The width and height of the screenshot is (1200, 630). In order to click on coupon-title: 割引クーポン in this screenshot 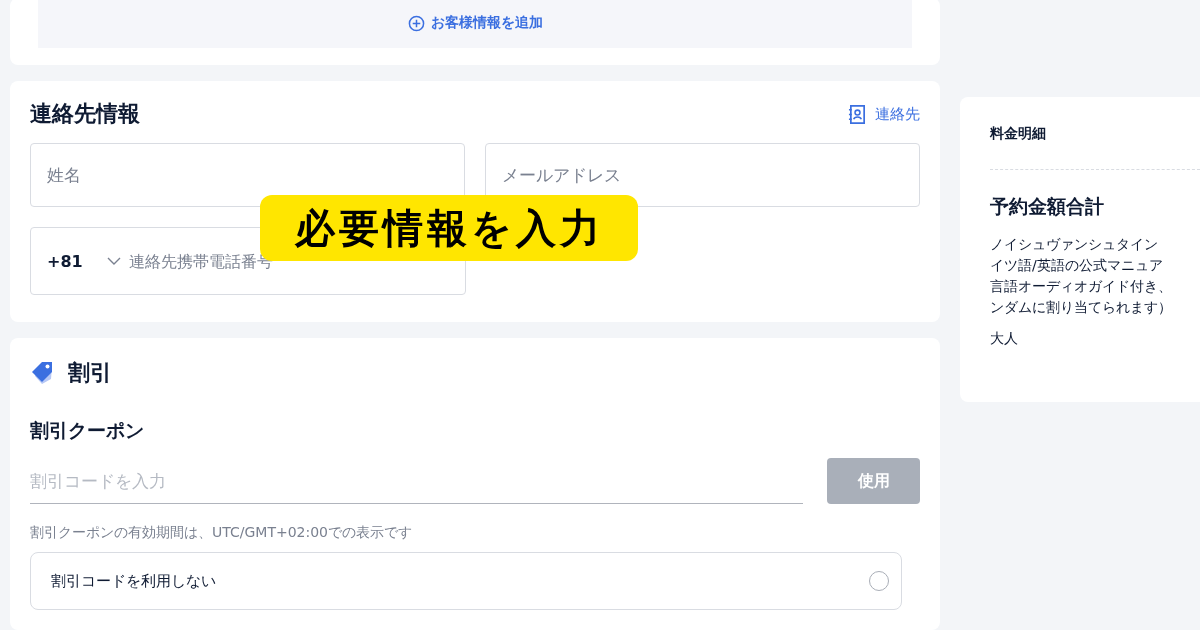, I will do `click(87, 430)`.